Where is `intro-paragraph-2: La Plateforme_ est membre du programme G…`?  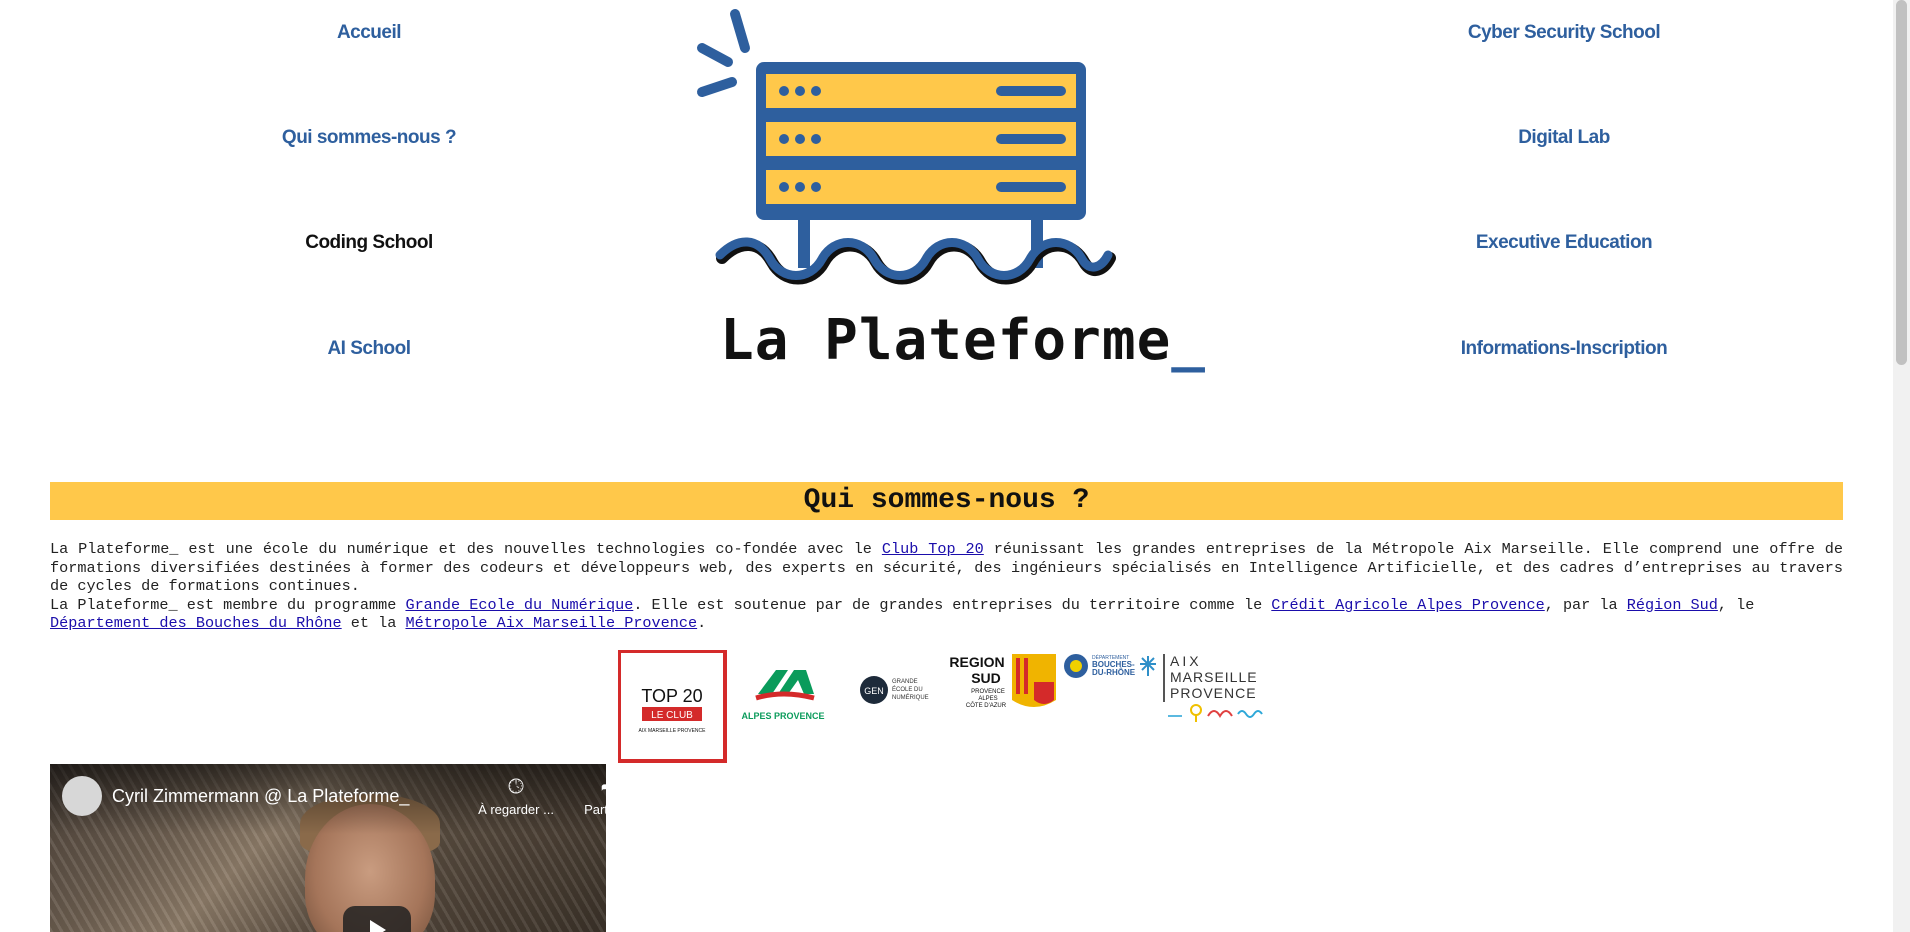 intro-paragraph-2: La Plateforme_ est membre du programme G… is located at coordinates (946, 614).